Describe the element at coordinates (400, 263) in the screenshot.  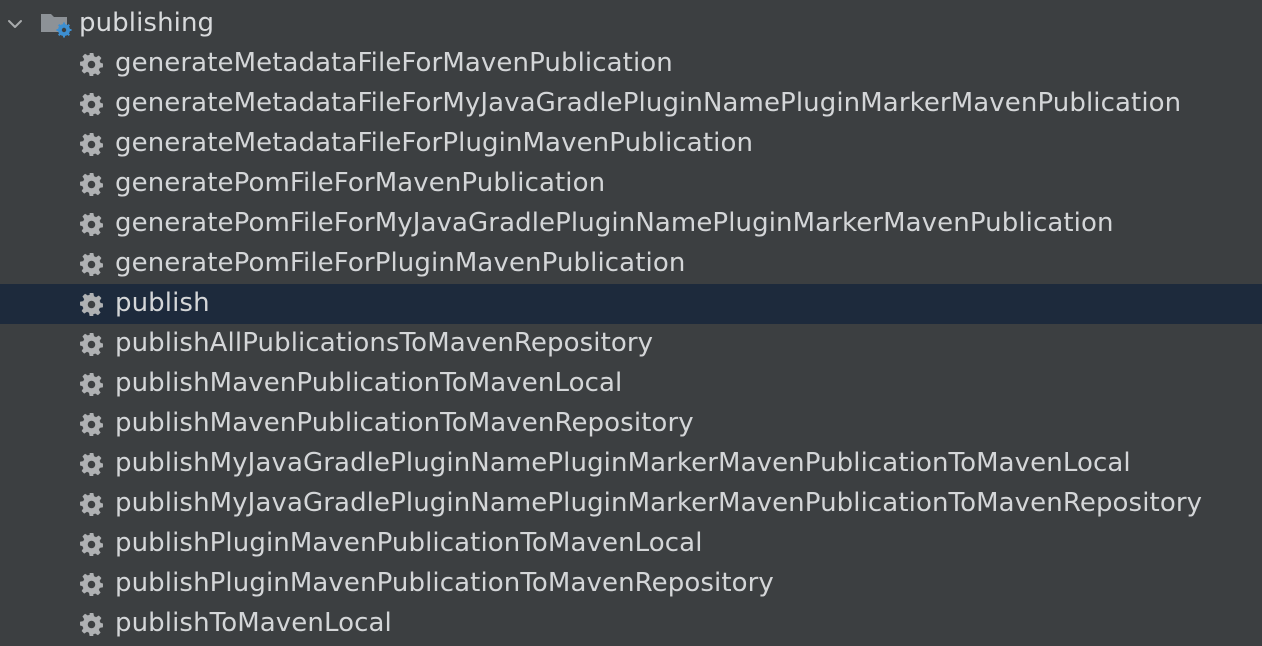
I see `task-label: generatePomFileForPluginMavenPublication` at that location.